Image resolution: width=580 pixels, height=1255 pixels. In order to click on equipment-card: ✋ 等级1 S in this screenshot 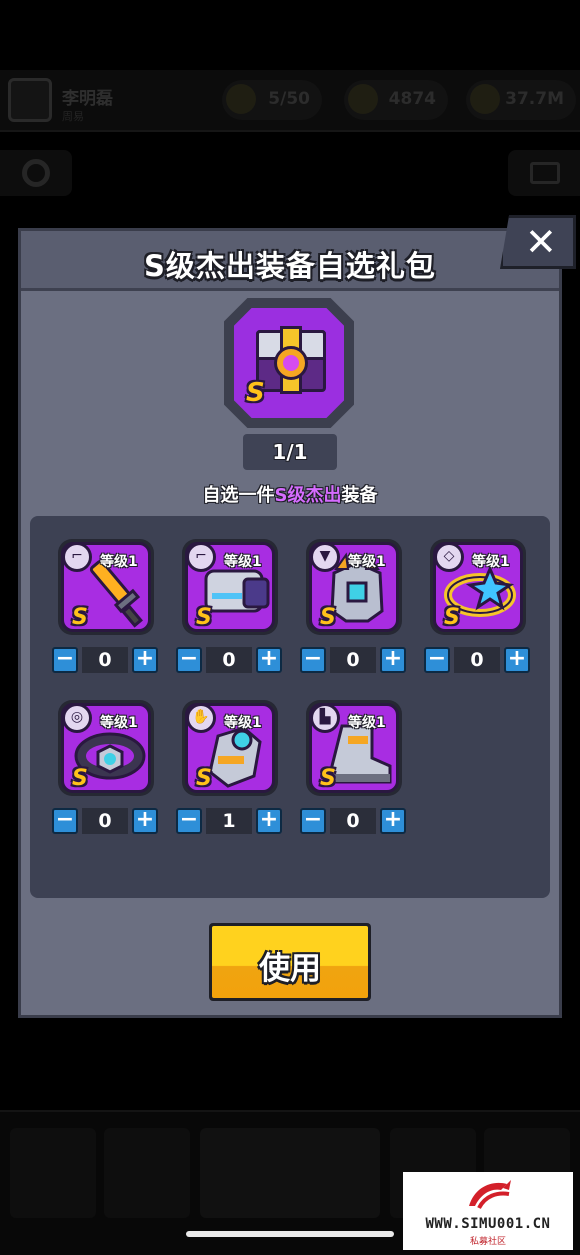, I will do `click(230, 748)`.